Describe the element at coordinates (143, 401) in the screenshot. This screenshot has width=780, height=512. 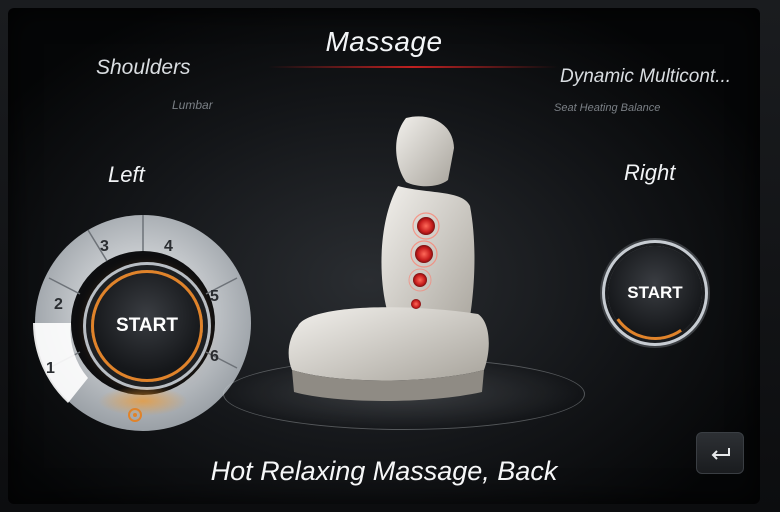
I see `active-glow` at that location.